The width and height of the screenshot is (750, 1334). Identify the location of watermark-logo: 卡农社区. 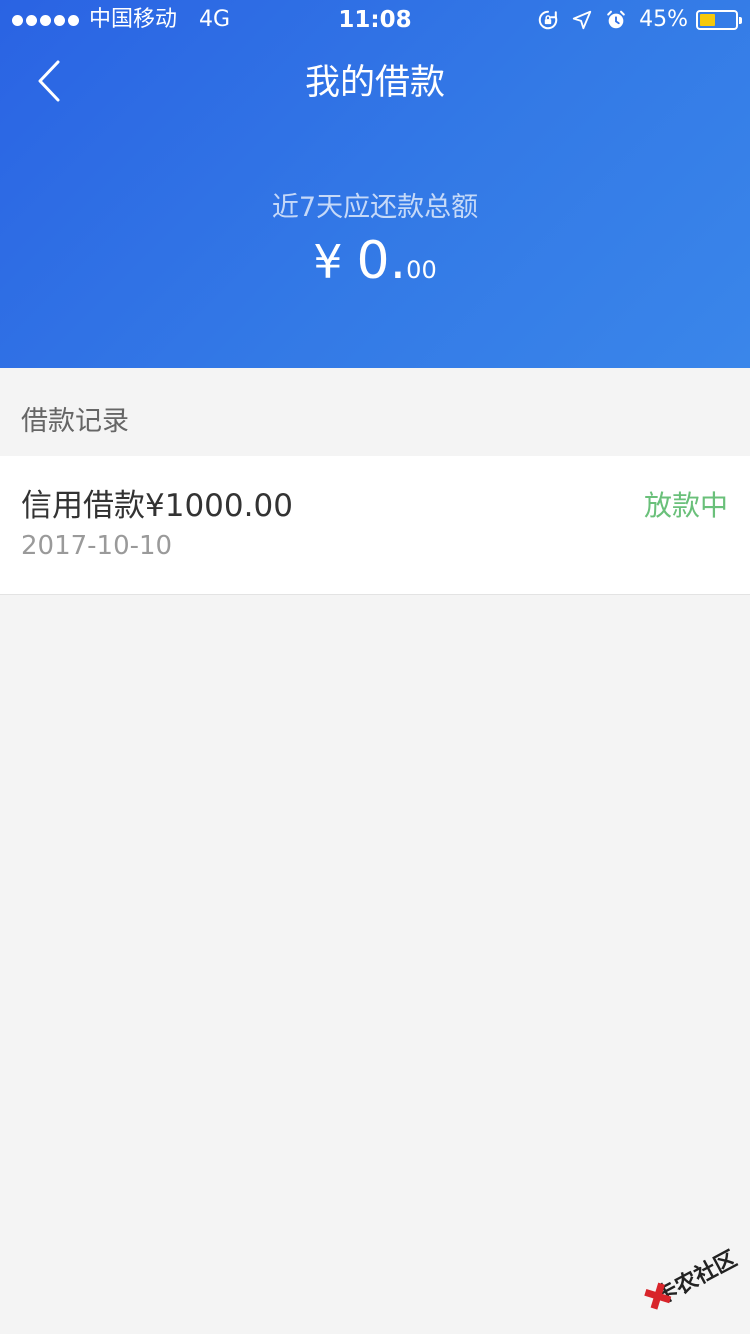
(689, 1279).